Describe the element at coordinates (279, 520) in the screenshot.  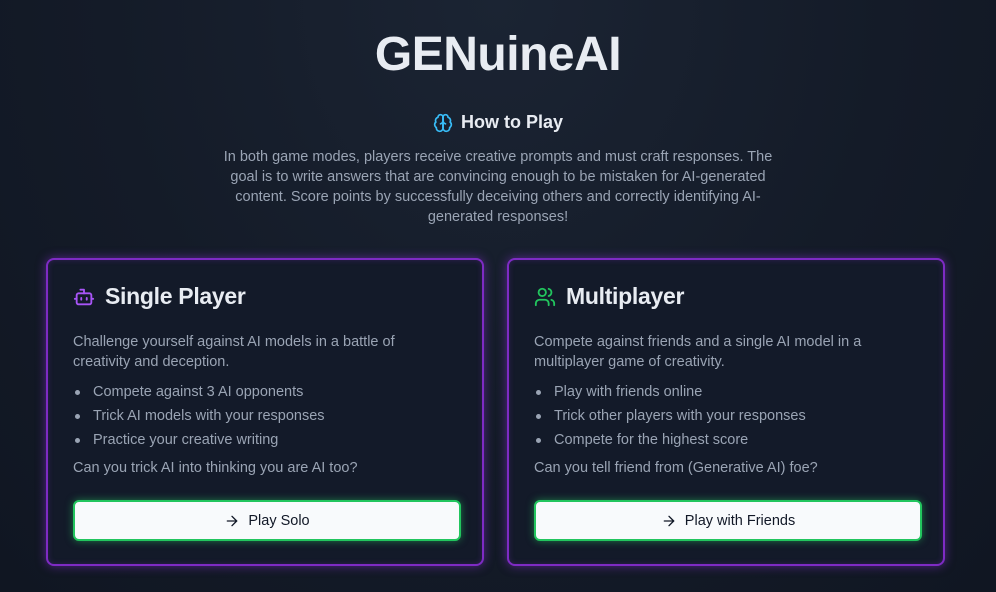
I see `play-solo-label: Play Solo` at that location.